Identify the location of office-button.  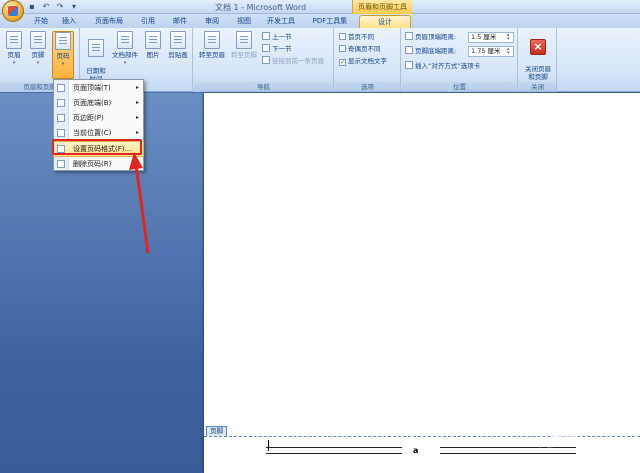
(13, 11).